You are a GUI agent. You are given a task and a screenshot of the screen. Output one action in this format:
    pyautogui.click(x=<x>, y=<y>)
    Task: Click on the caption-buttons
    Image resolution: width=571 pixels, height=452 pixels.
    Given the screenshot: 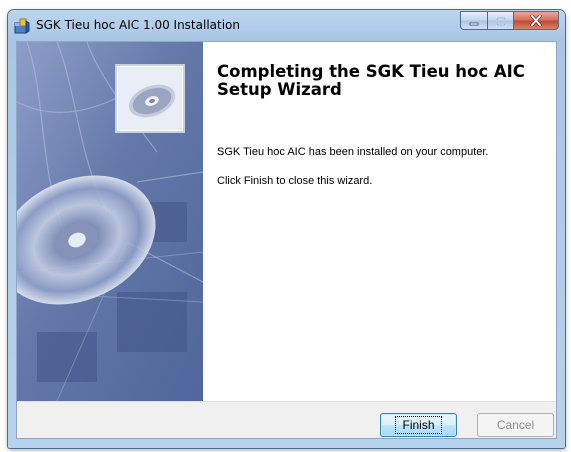 What is the action you would take?
    pyautogui.click(x=509, y=20)
    